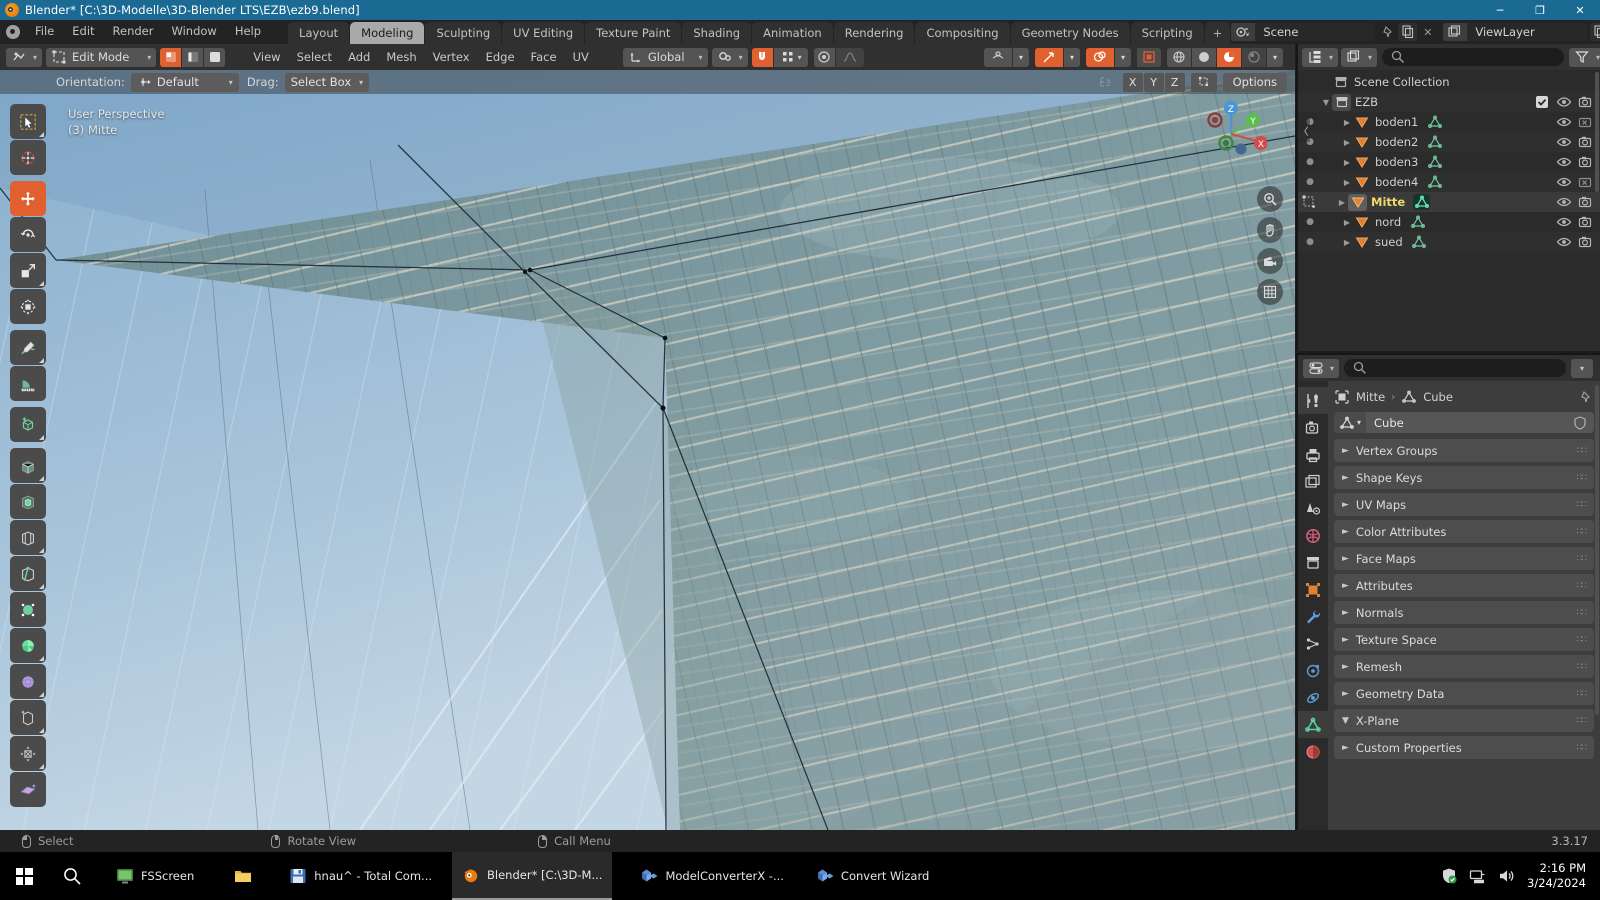  What do you see at coordinates (1174, 82) in the screenshot?
I see `axis-z-button: Z` at bounding box center [1174, 82].